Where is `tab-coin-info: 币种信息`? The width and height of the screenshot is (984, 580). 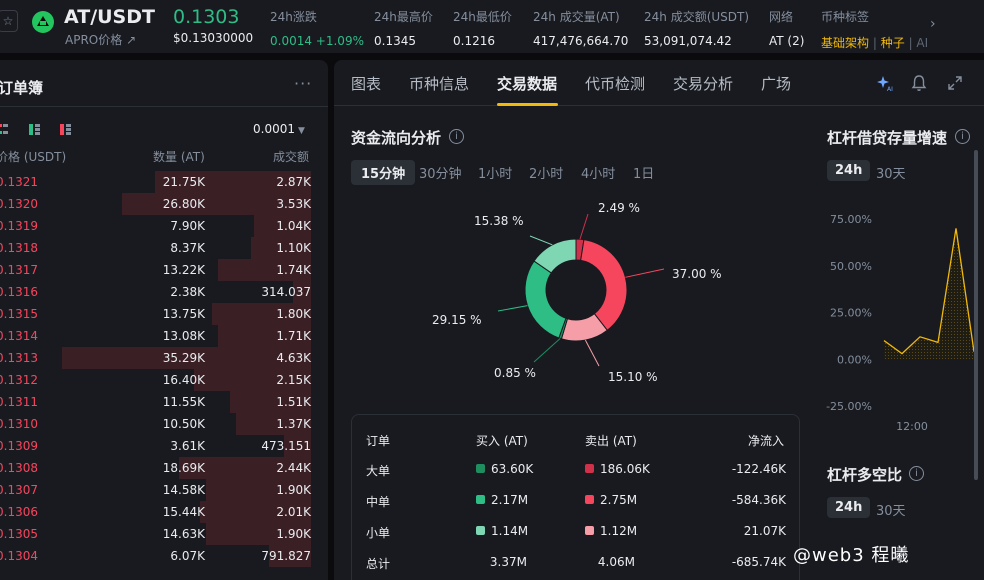
tab-coin-info: 币种信息 is located at coordinates (439, 83).